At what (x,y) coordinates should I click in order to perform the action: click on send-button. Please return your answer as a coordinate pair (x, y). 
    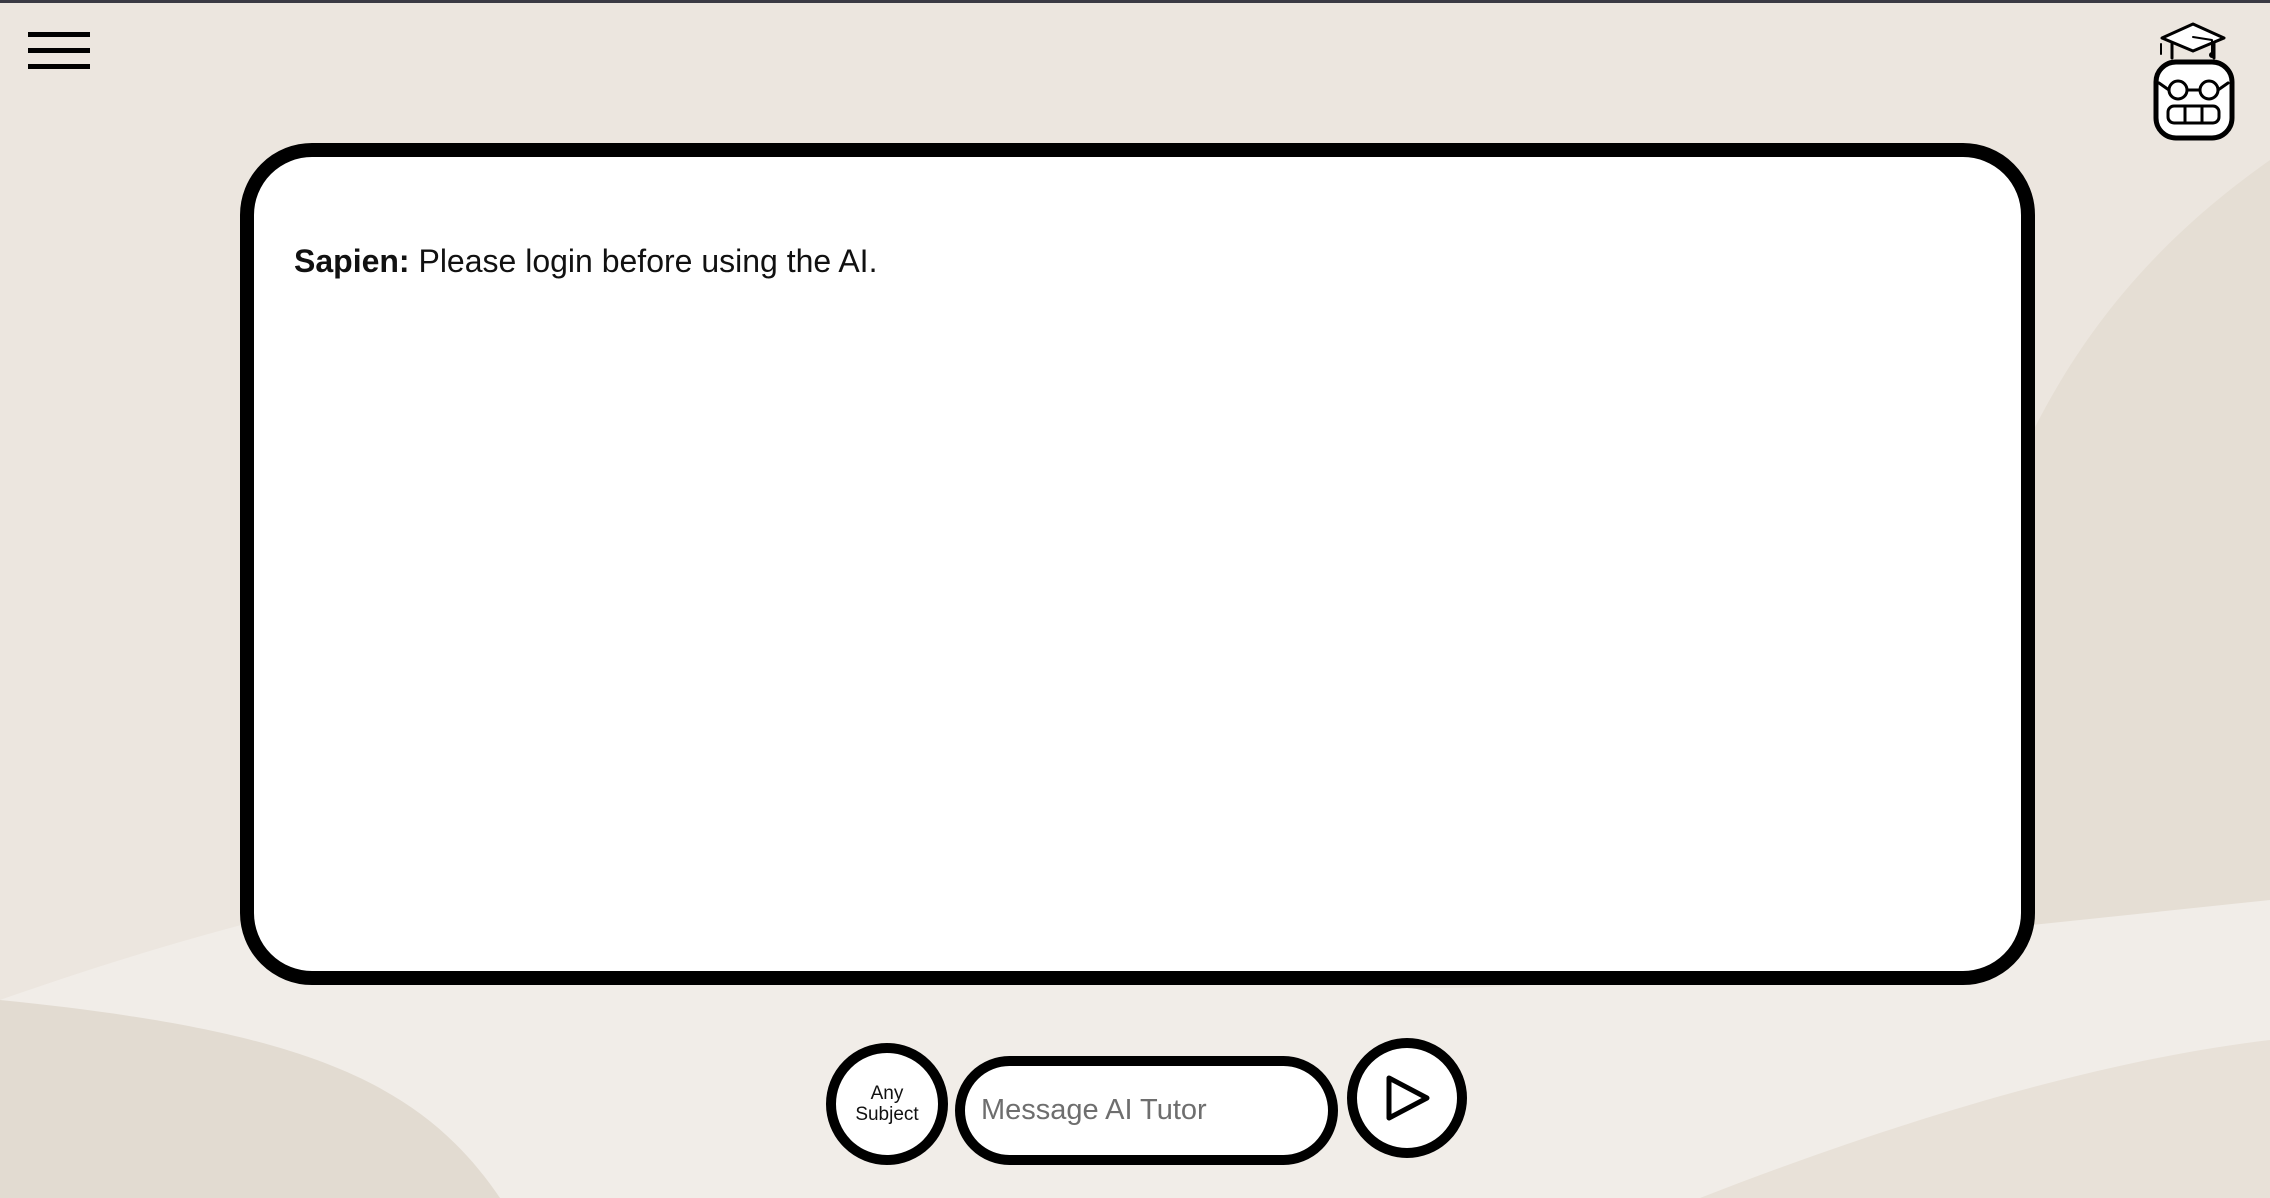
    Looking at the image, I should click on (1407, 1098).